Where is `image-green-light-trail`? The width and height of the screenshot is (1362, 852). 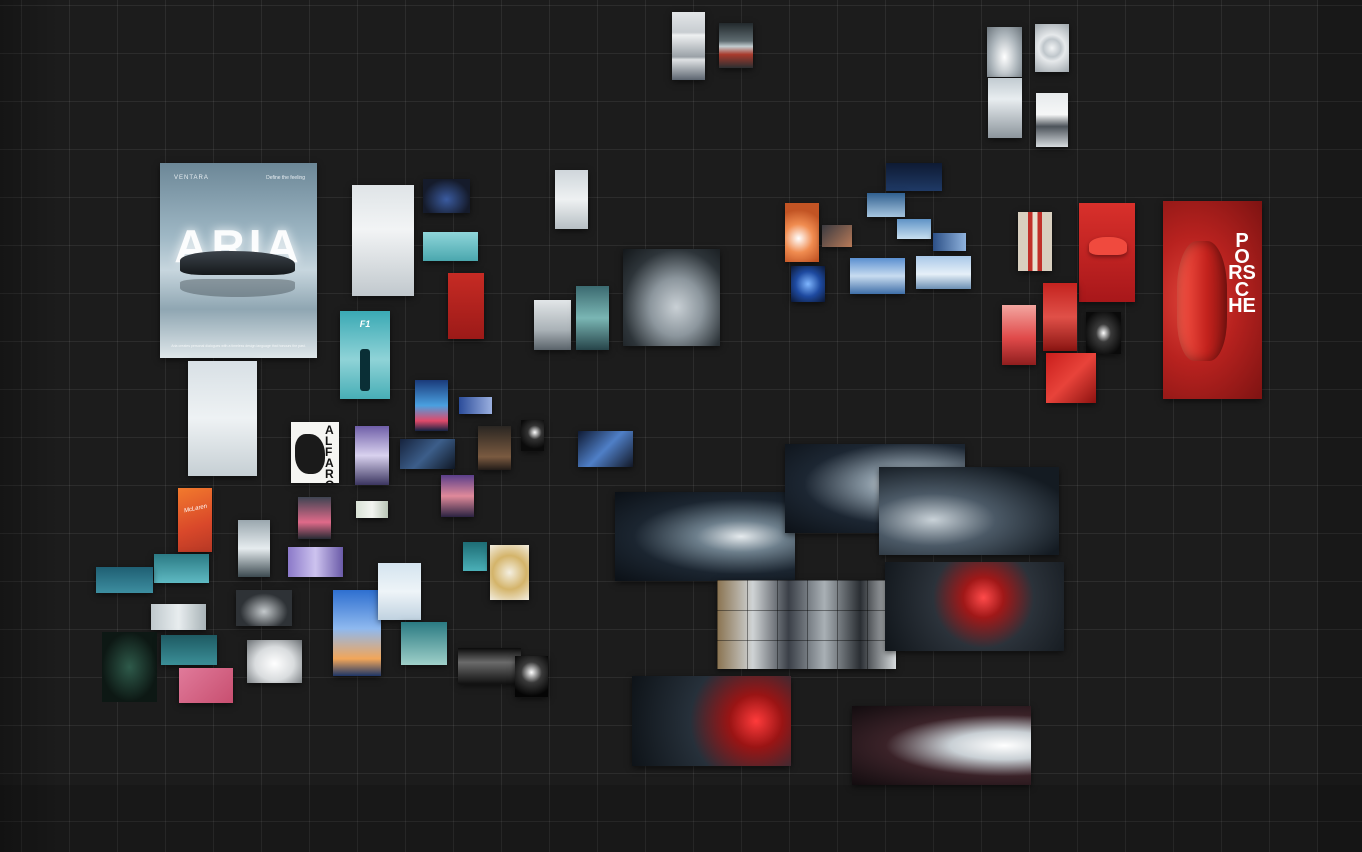 image-green-light-trail is located at coordinates (129, 667).